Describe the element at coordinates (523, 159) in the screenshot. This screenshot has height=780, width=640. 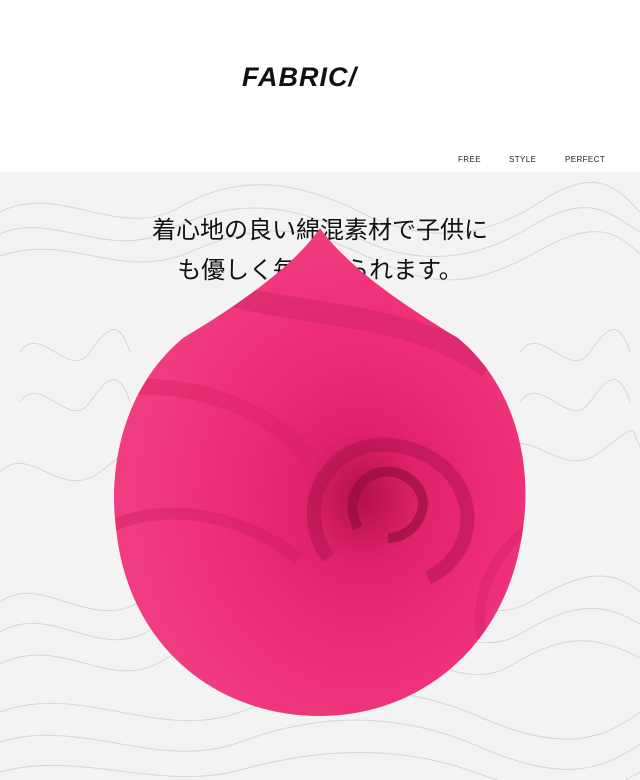
I see `tag-style: STYLE` at that location.